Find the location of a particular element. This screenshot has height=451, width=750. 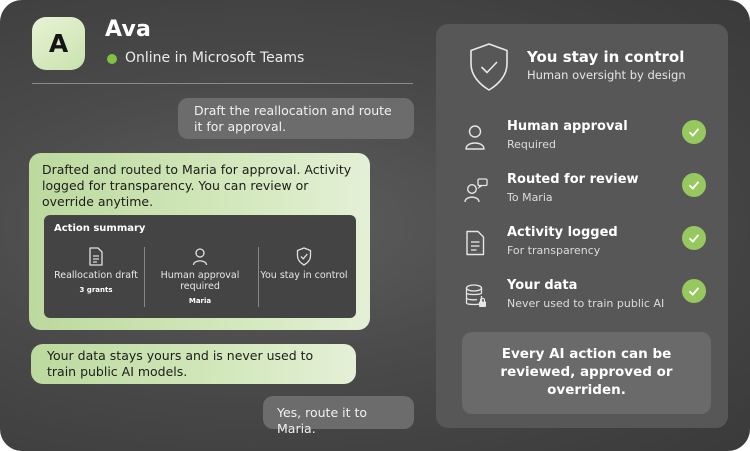

feature-human-approval: Human approval Required is located at coordinates (582, 141).